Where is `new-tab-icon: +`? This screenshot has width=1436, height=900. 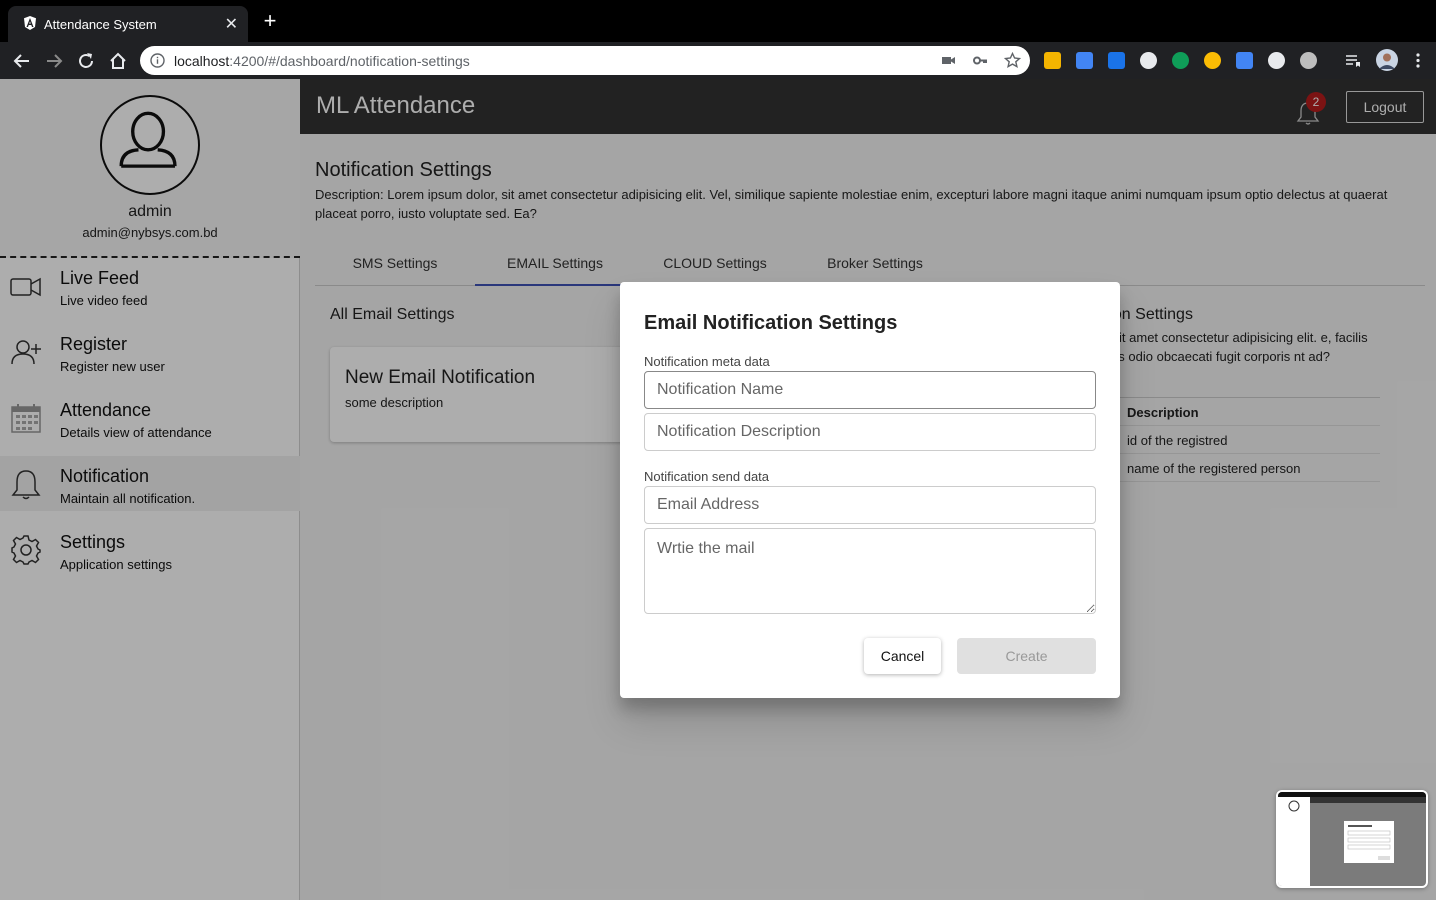 new-tab-icon: + is located at coordinates (270, 21).